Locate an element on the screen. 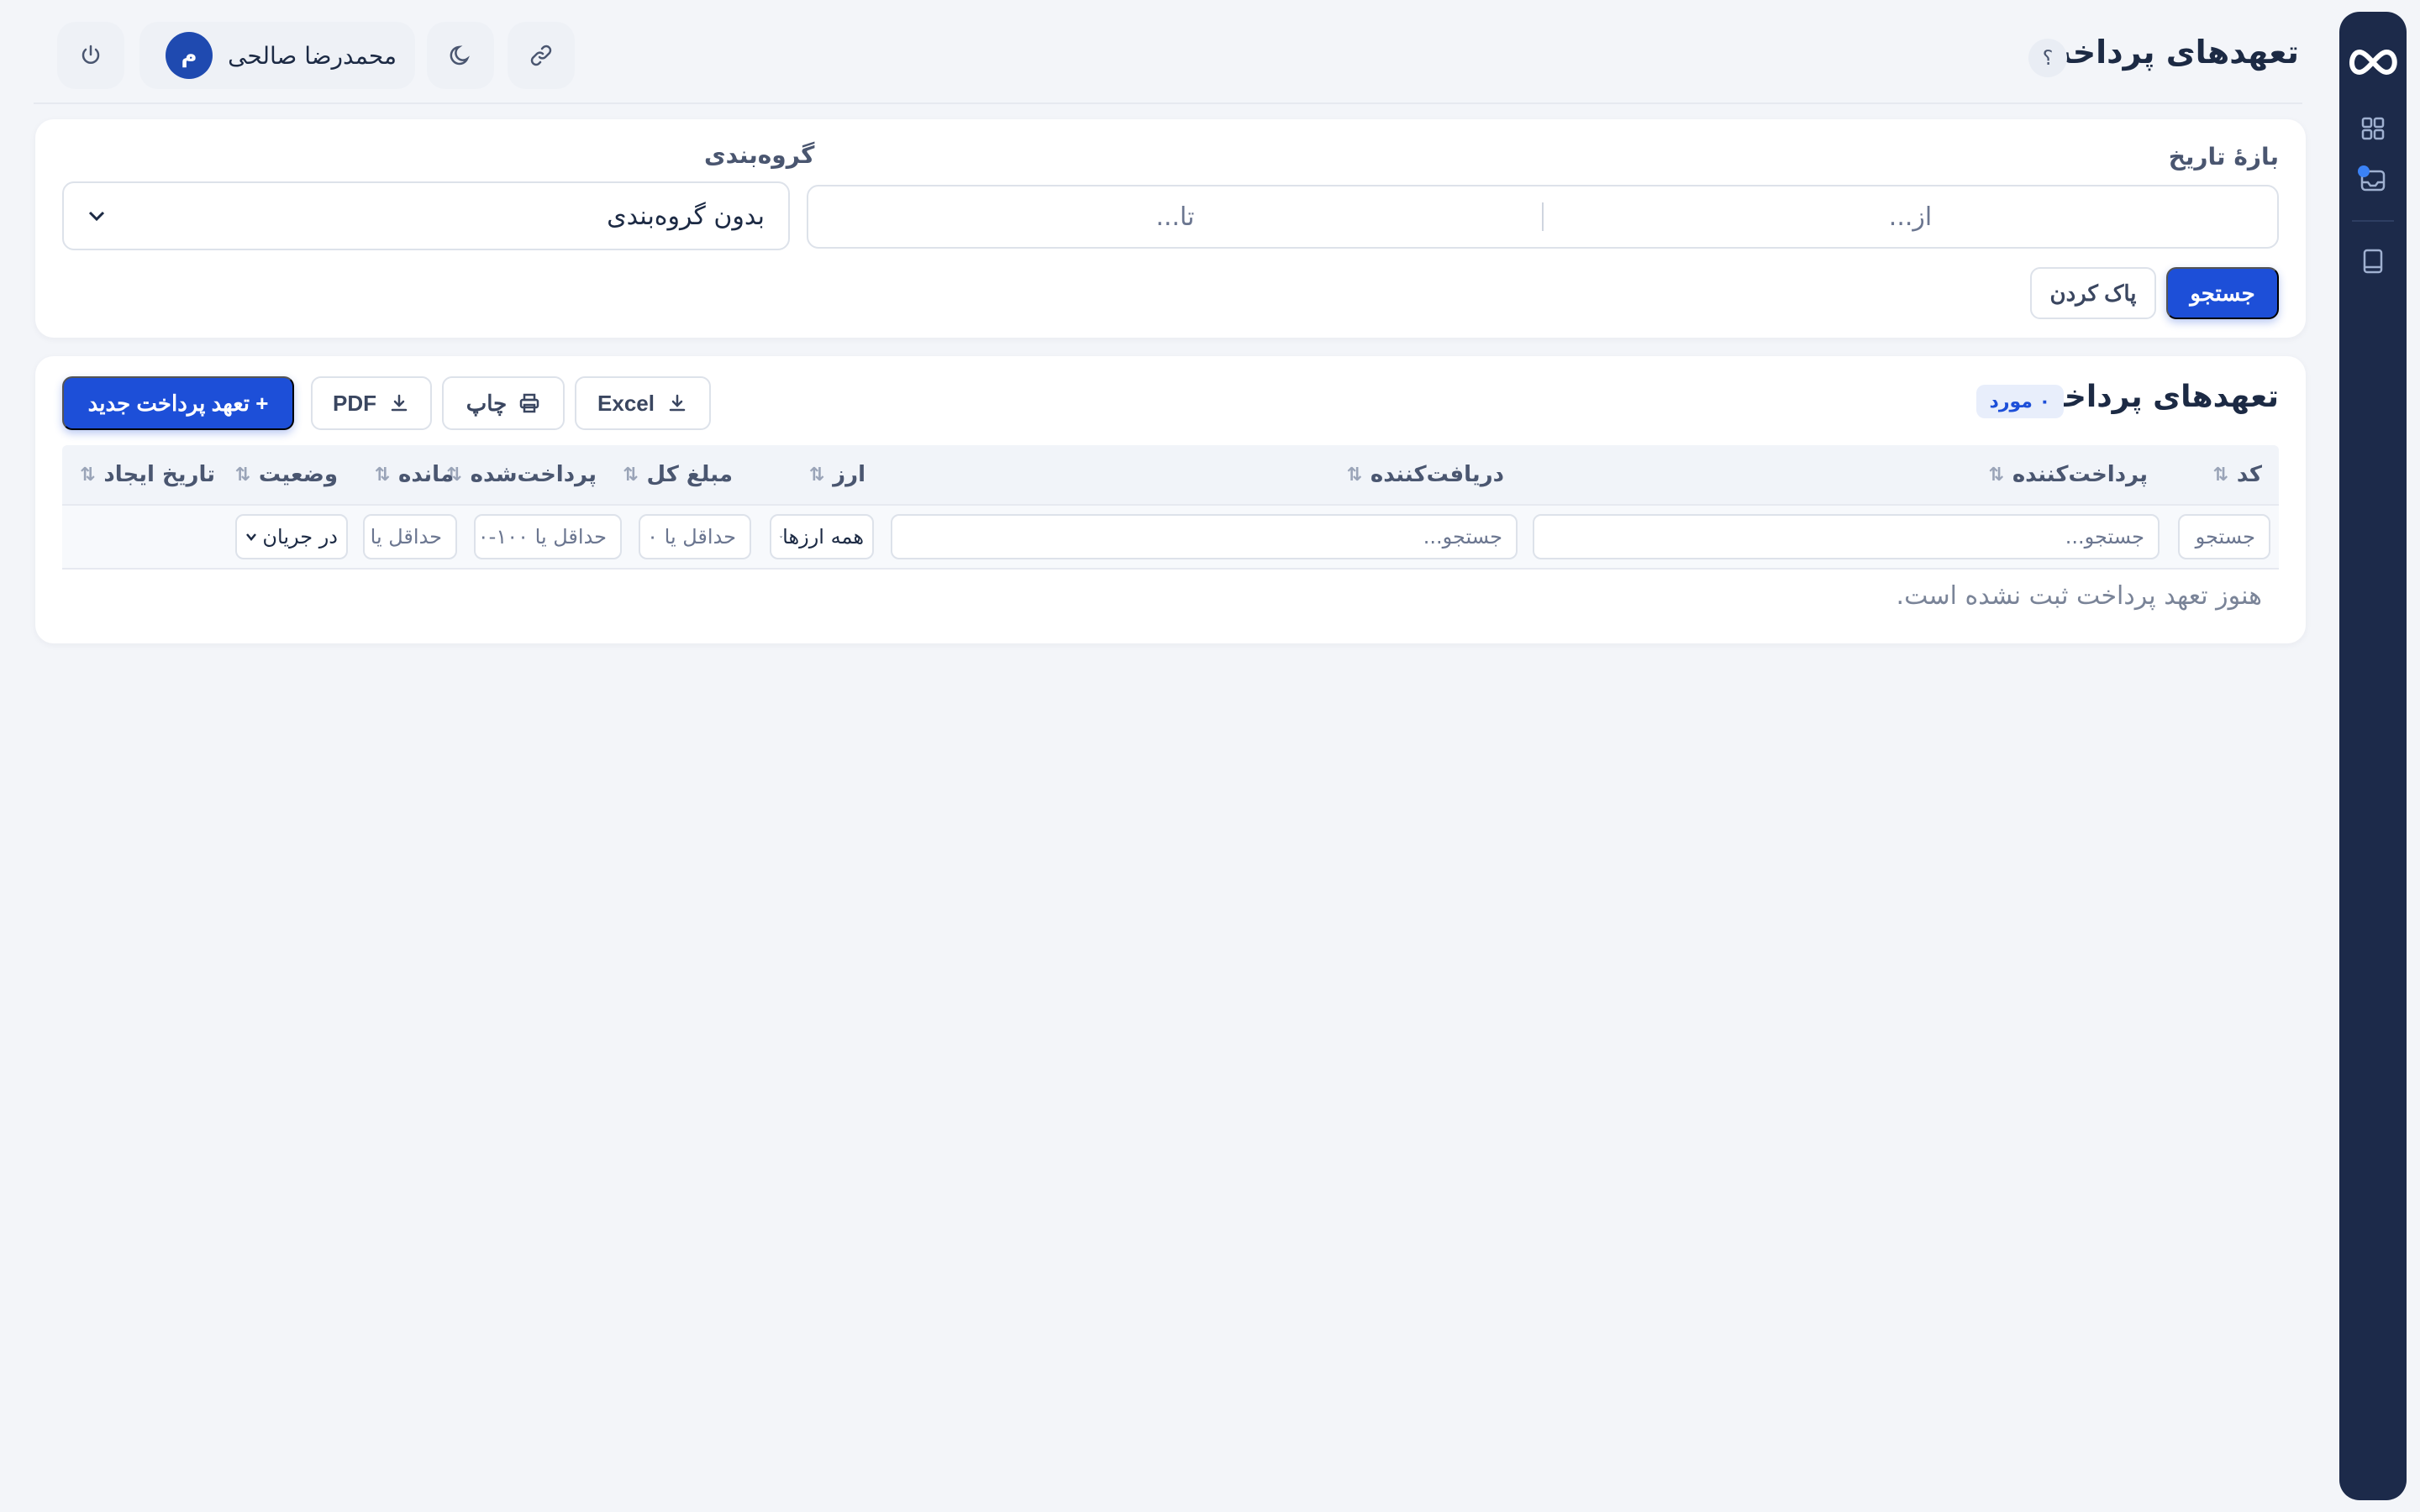 This screenshot has height=1512, width=2420. print-label: چاپ is located at coordinates (487, 403).